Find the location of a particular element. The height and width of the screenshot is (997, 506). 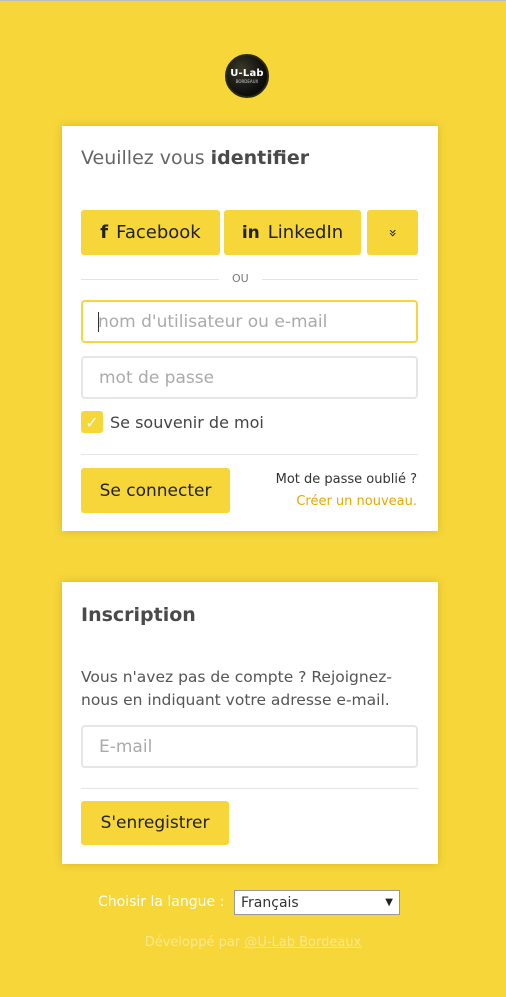

login-button-label: Se connecter is located at coordinates (155, 490).